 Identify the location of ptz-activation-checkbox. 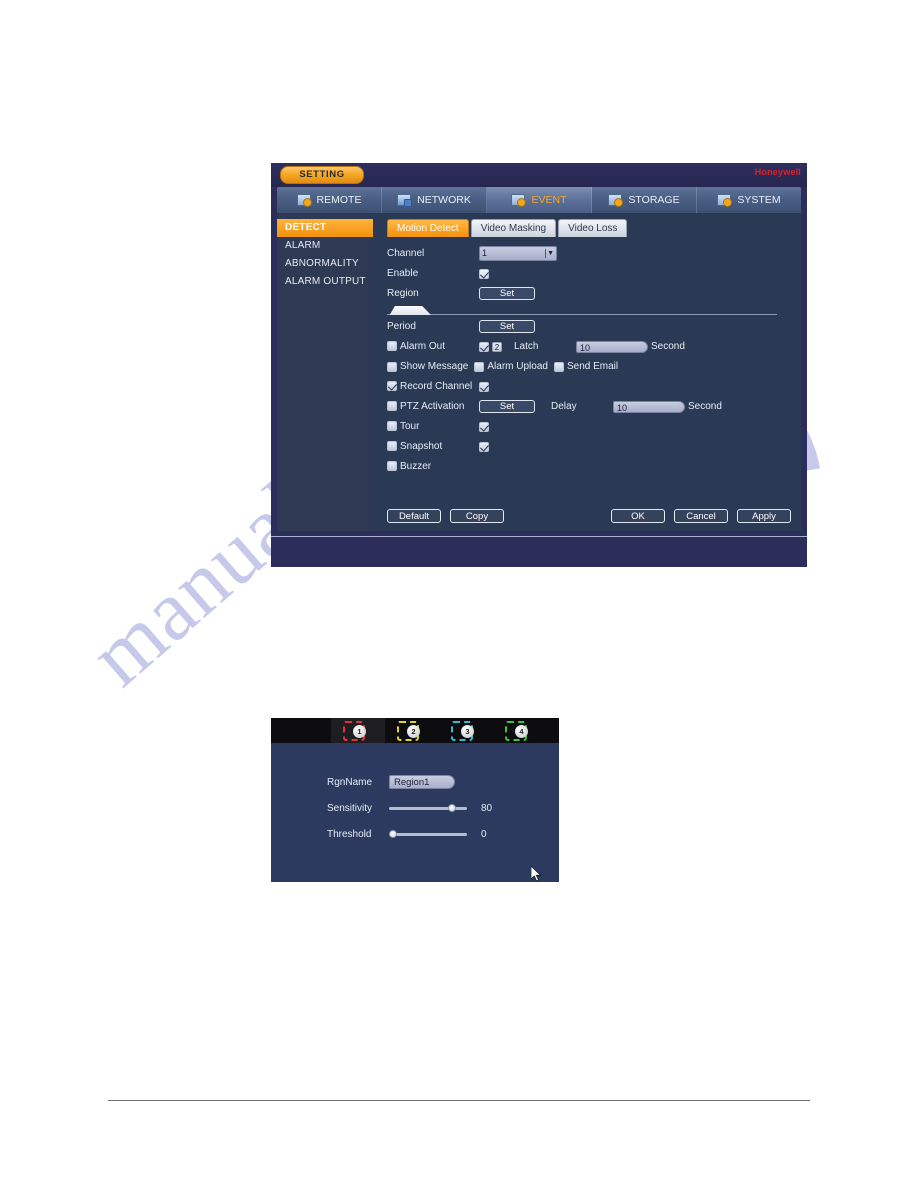
(392, 406).